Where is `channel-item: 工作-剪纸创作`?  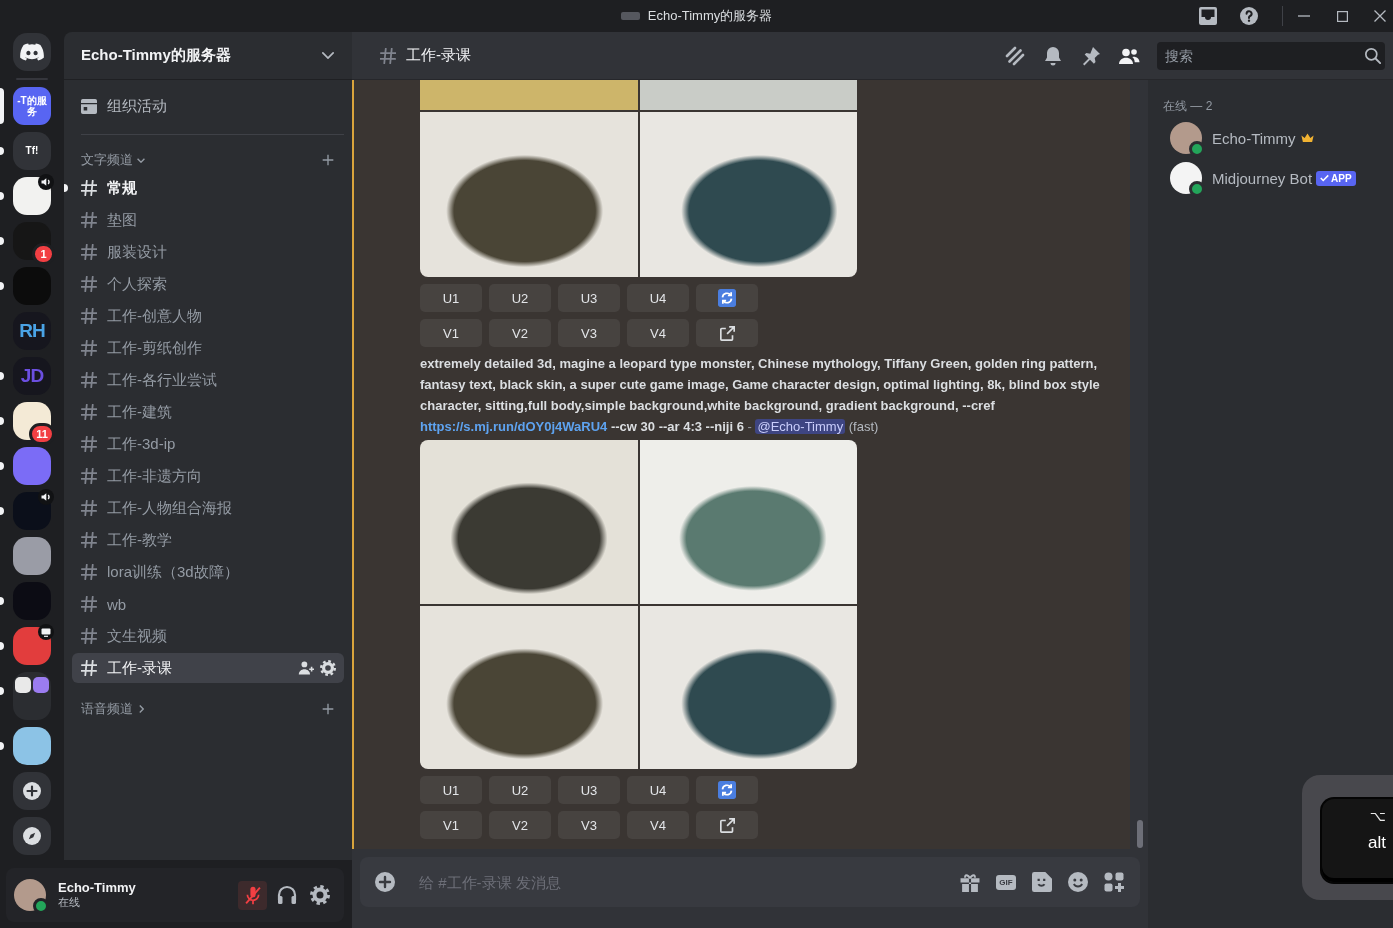
channel-item: 工作-剪纸创作 is located at coordinates (208, 348).